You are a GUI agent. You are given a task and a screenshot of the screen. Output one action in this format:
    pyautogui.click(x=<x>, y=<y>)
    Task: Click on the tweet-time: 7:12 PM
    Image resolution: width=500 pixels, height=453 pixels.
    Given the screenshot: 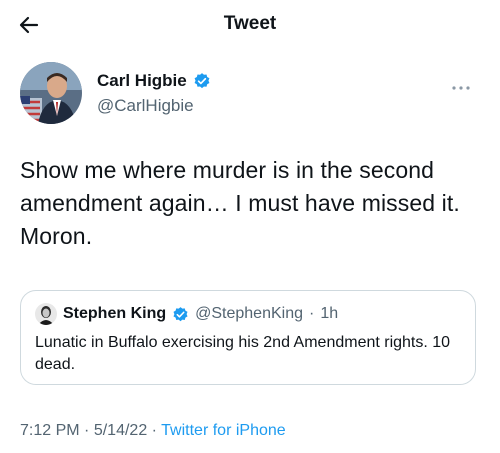 What is the action you would take?
    pyautogui.click(x=50, y=430)
    